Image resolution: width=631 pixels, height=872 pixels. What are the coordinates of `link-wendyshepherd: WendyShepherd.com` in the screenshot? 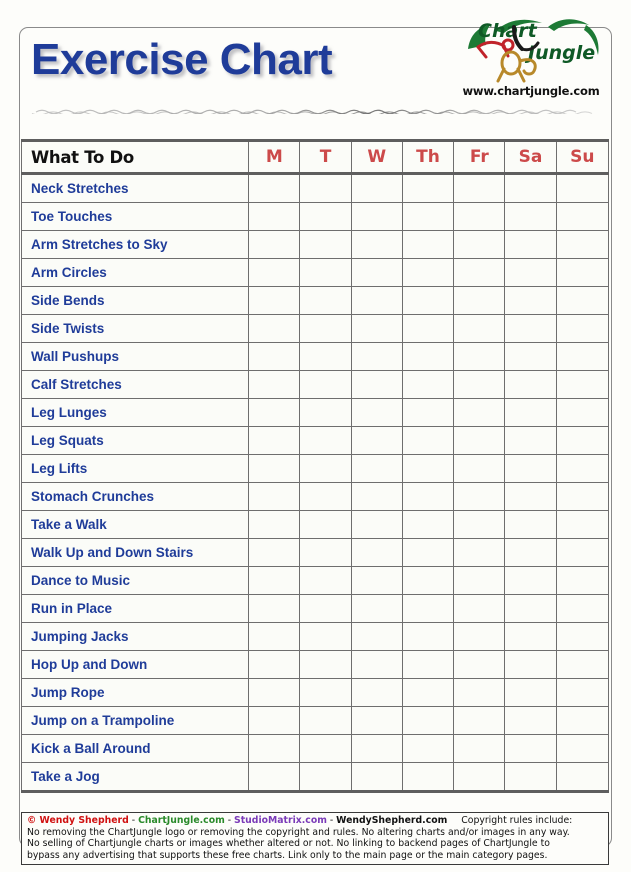 It's located at (391, 820).